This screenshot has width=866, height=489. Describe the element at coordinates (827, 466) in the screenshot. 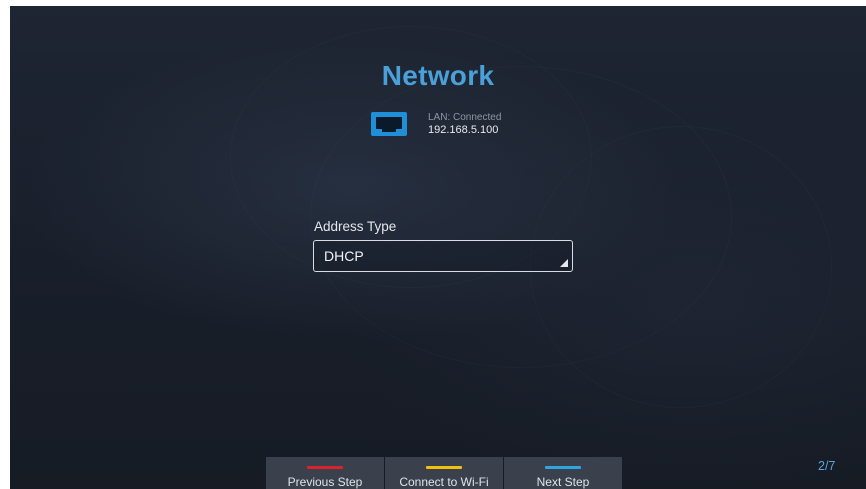

I see `step-page-indicator: 2/7` at that location.